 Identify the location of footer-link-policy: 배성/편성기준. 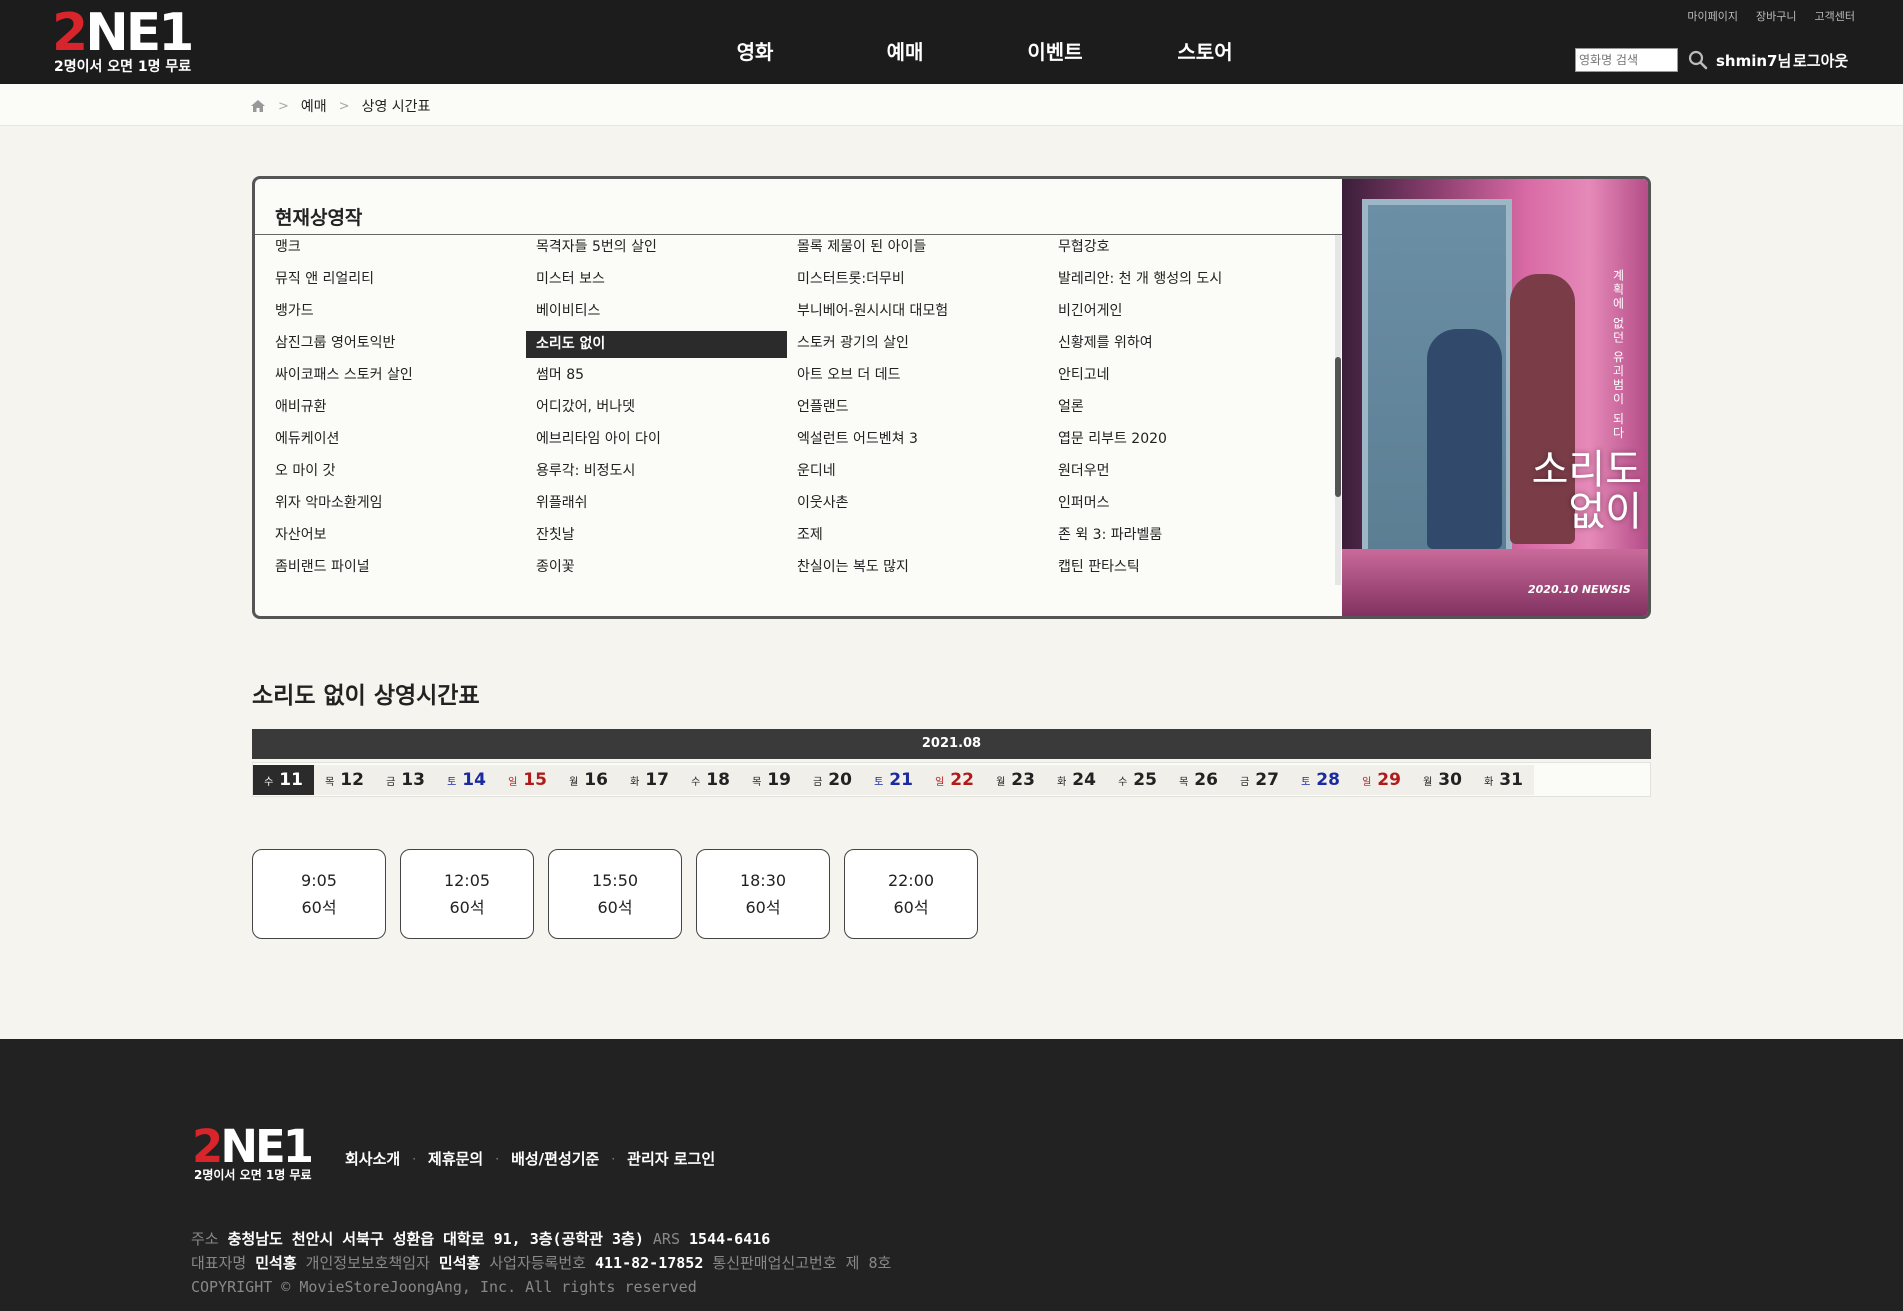
(555, 1158).